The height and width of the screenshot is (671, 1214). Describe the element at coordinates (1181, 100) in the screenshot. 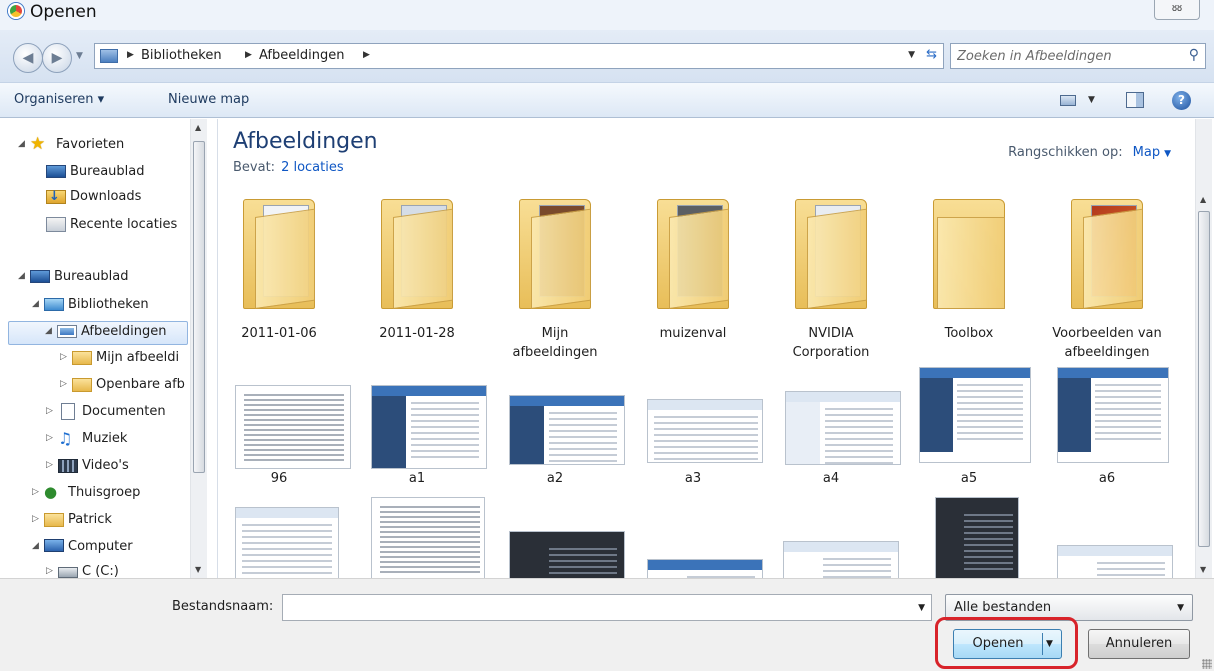

I see `help-icon: ?` at that location.